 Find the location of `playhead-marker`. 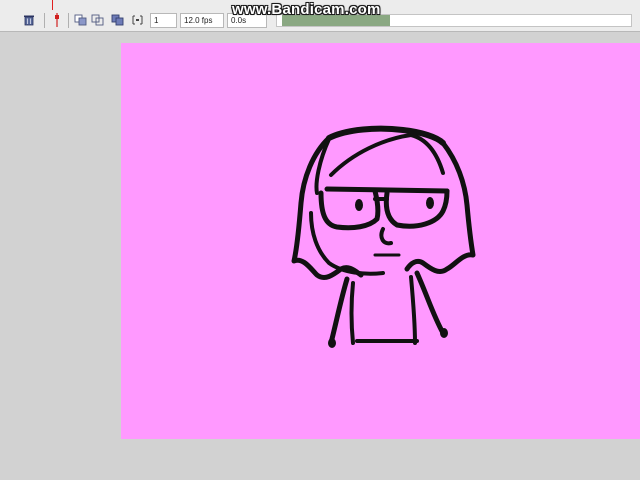

playhead-marker is located at coordinates (52, 5).